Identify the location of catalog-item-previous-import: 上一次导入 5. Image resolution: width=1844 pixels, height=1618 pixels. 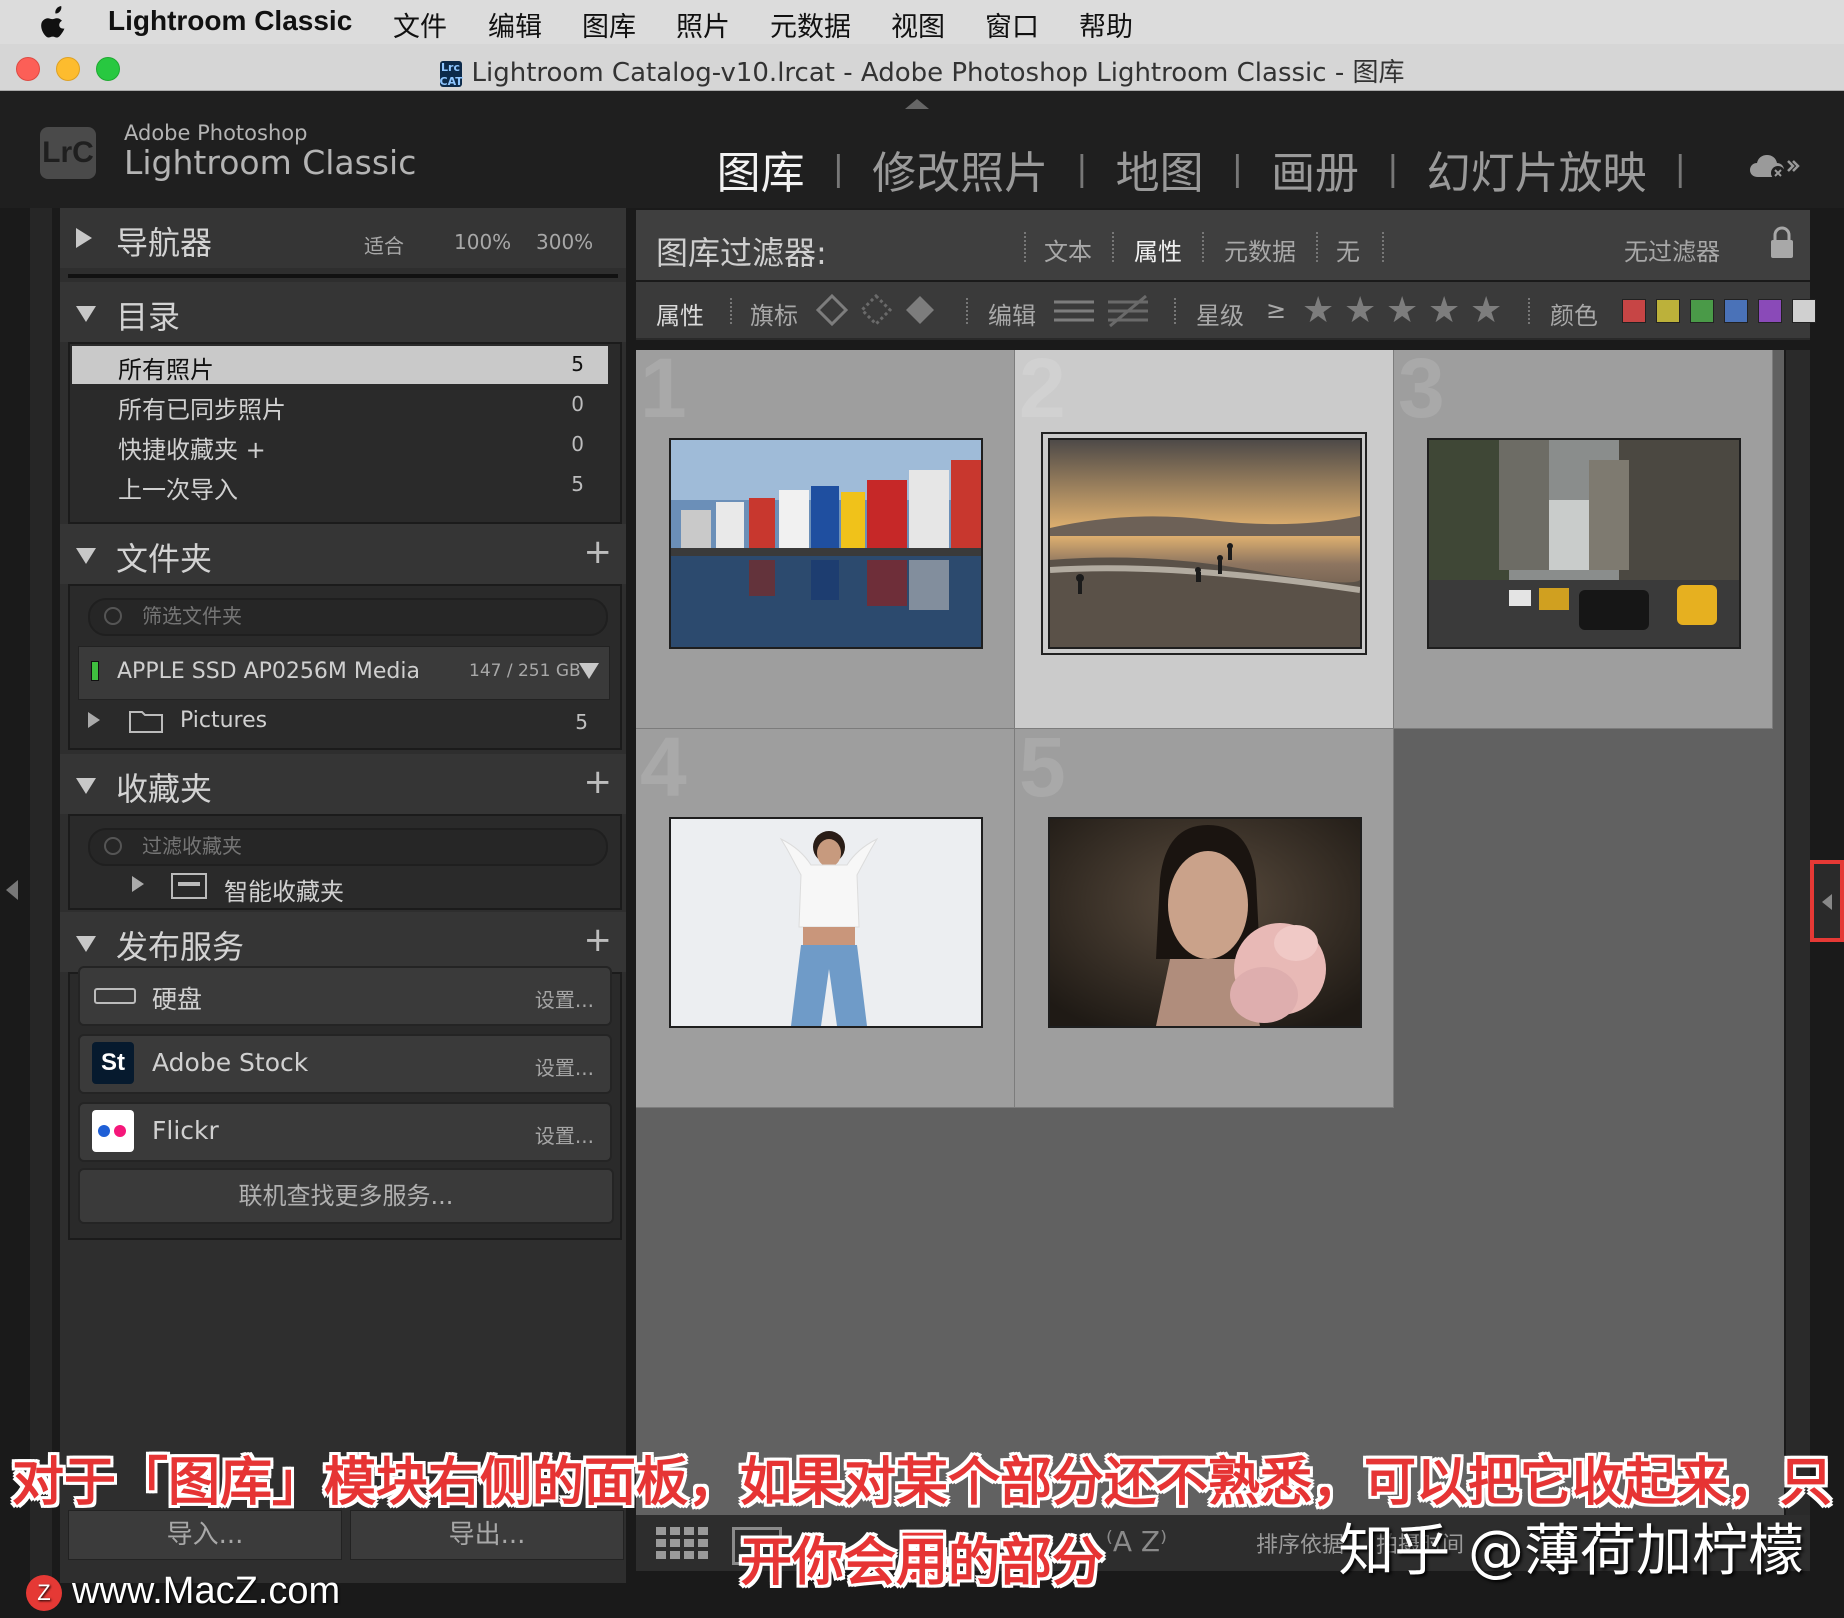
(340, 485).